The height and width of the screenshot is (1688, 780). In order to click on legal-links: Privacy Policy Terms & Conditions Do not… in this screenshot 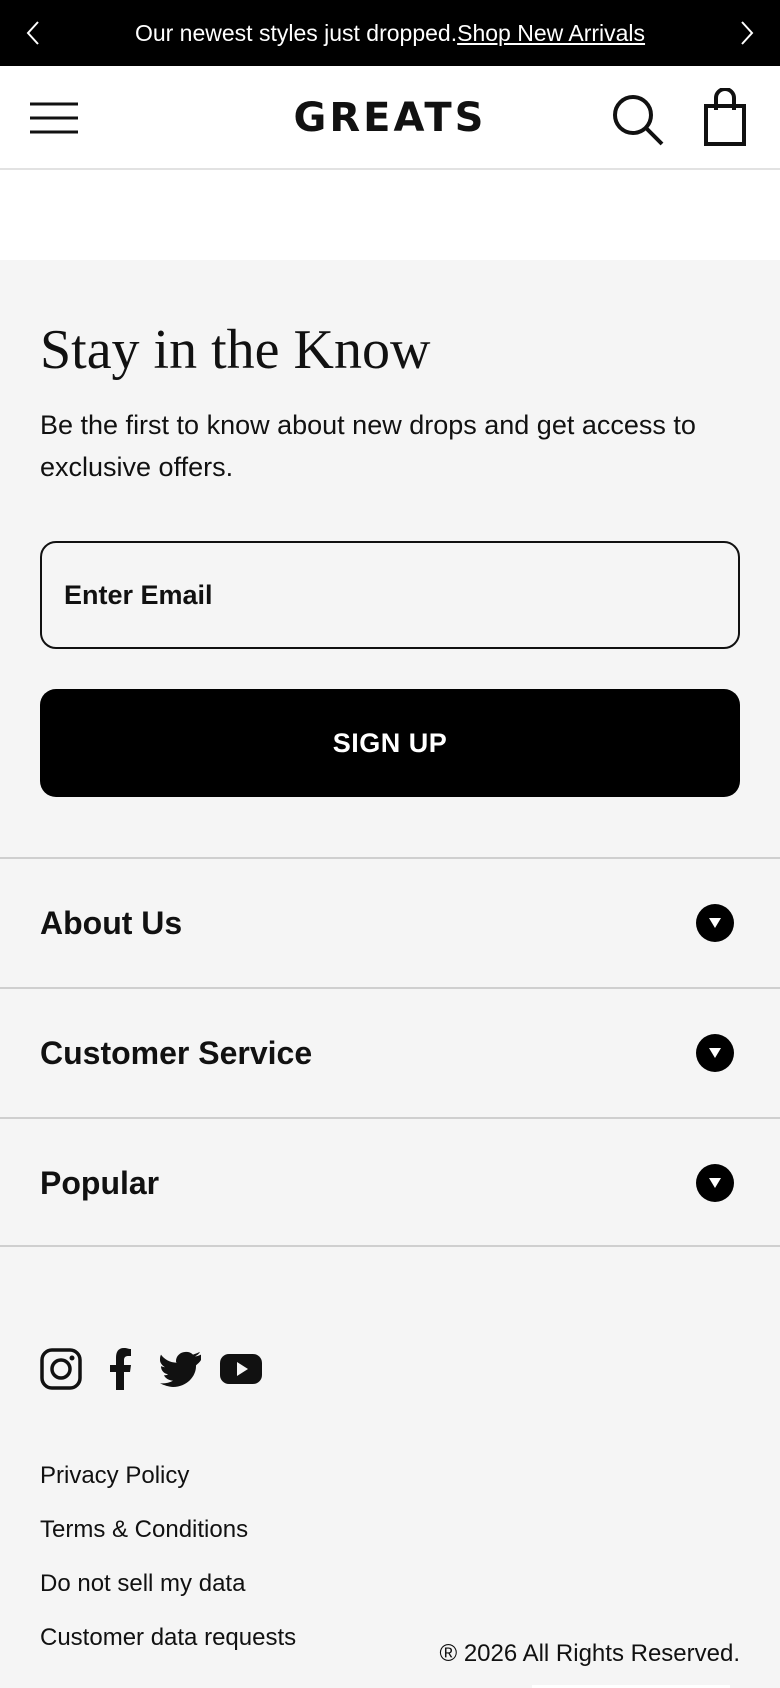, I will do `click(168, 1566)`.